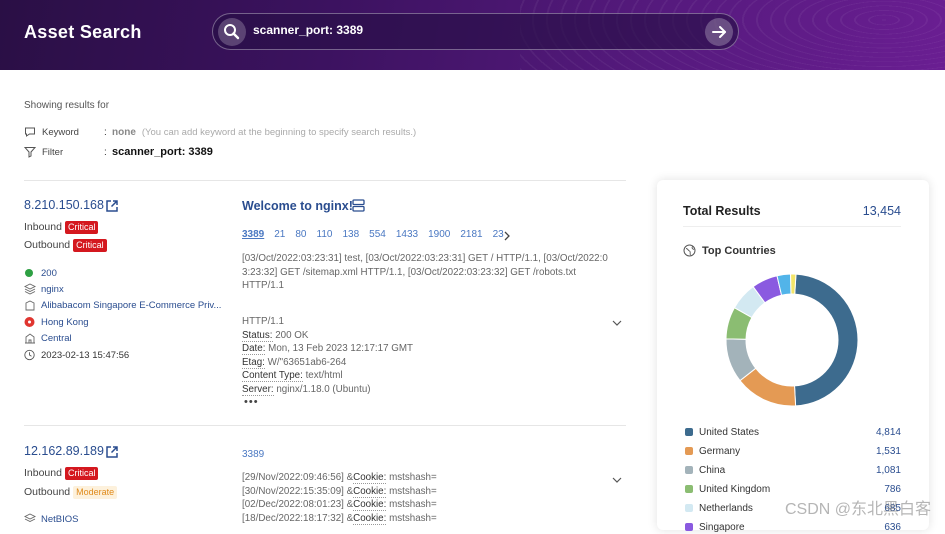  Describe the element at coordinates (70, 492) in the screenshot. I see `outbound-row: OutboundModerate` at that location.